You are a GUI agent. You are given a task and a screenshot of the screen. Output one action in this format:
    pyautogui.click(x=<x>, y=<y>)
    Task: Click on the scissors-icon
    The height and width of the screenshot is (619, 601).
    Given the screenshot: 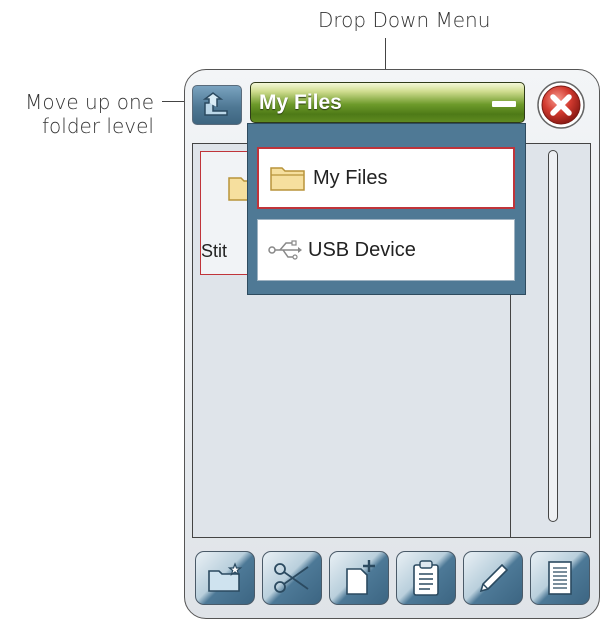 What is the action you would take?
    pyautogui.click(x=291, y=578)
    